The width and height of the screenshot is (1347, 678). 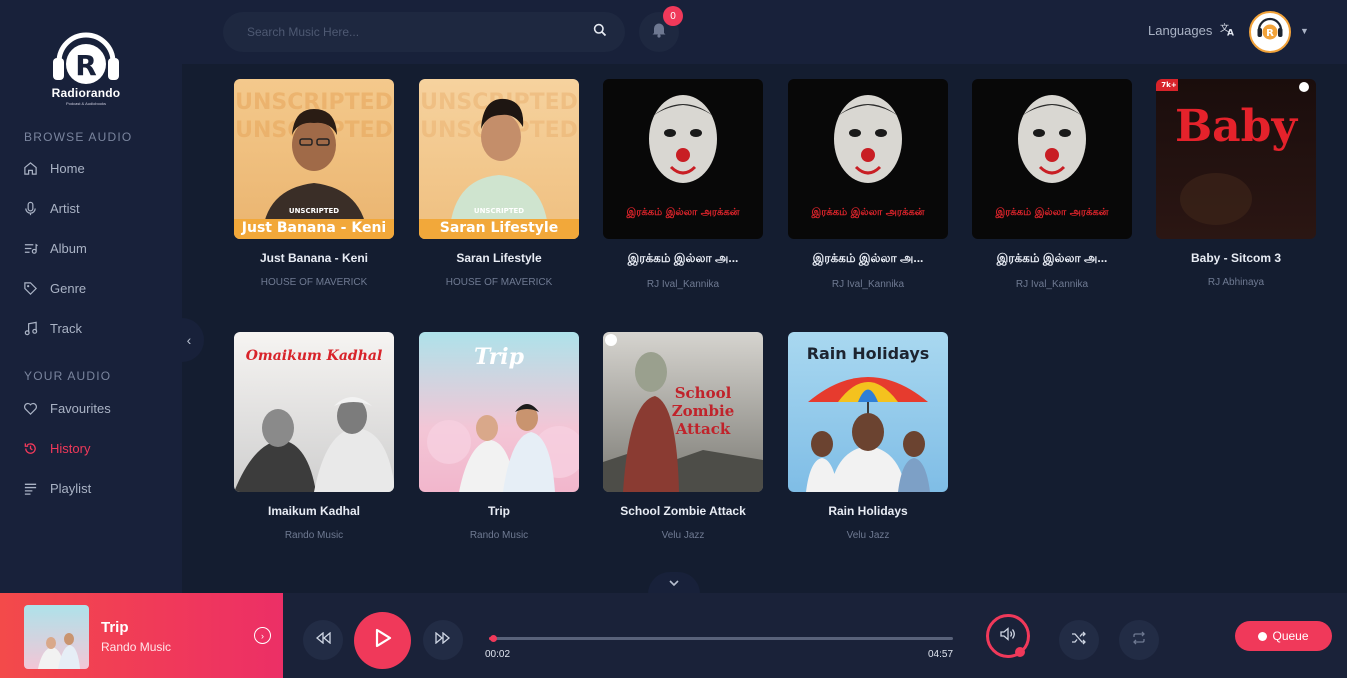 I want to click on sidebar-item-history: History, so click(x=97, y=448).